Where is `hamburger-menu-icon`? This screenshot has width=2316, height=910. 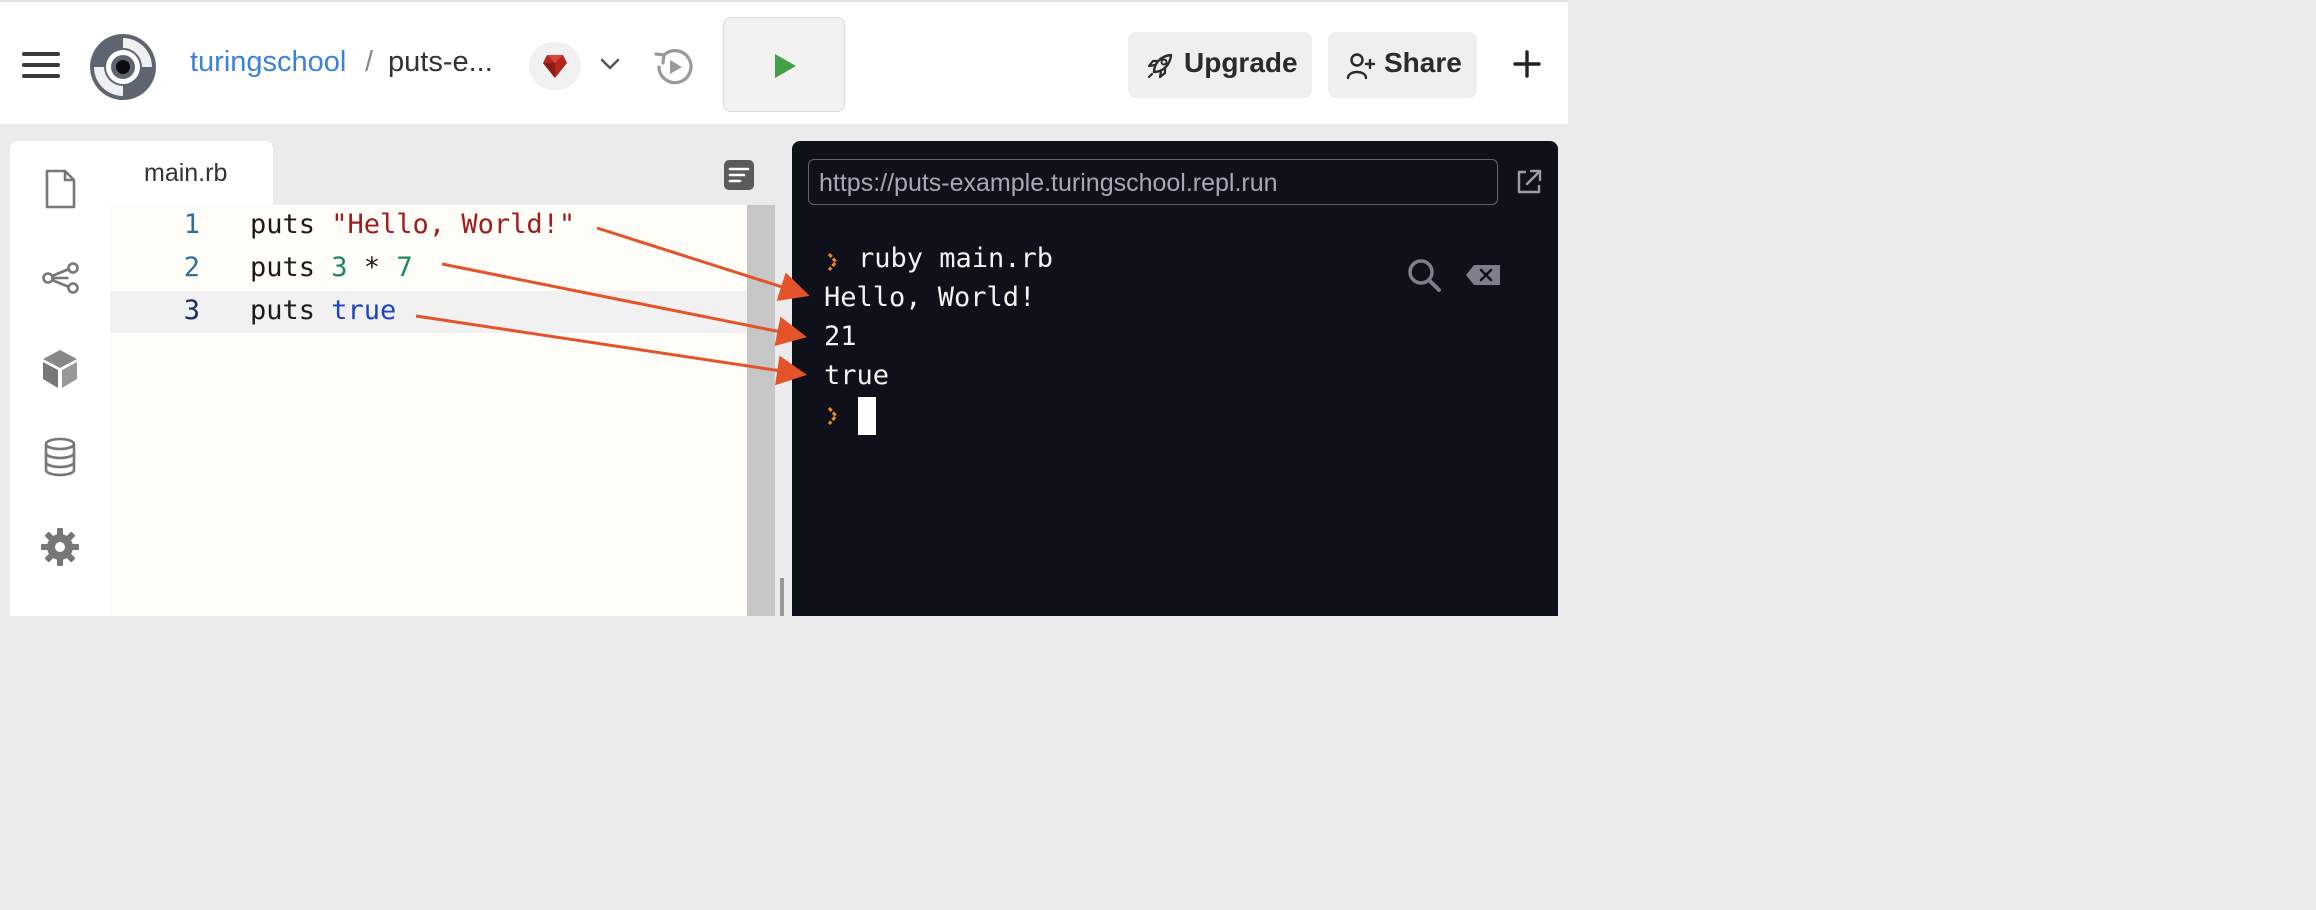
hamburger-menu-icon is located at coordinates (42, 65).